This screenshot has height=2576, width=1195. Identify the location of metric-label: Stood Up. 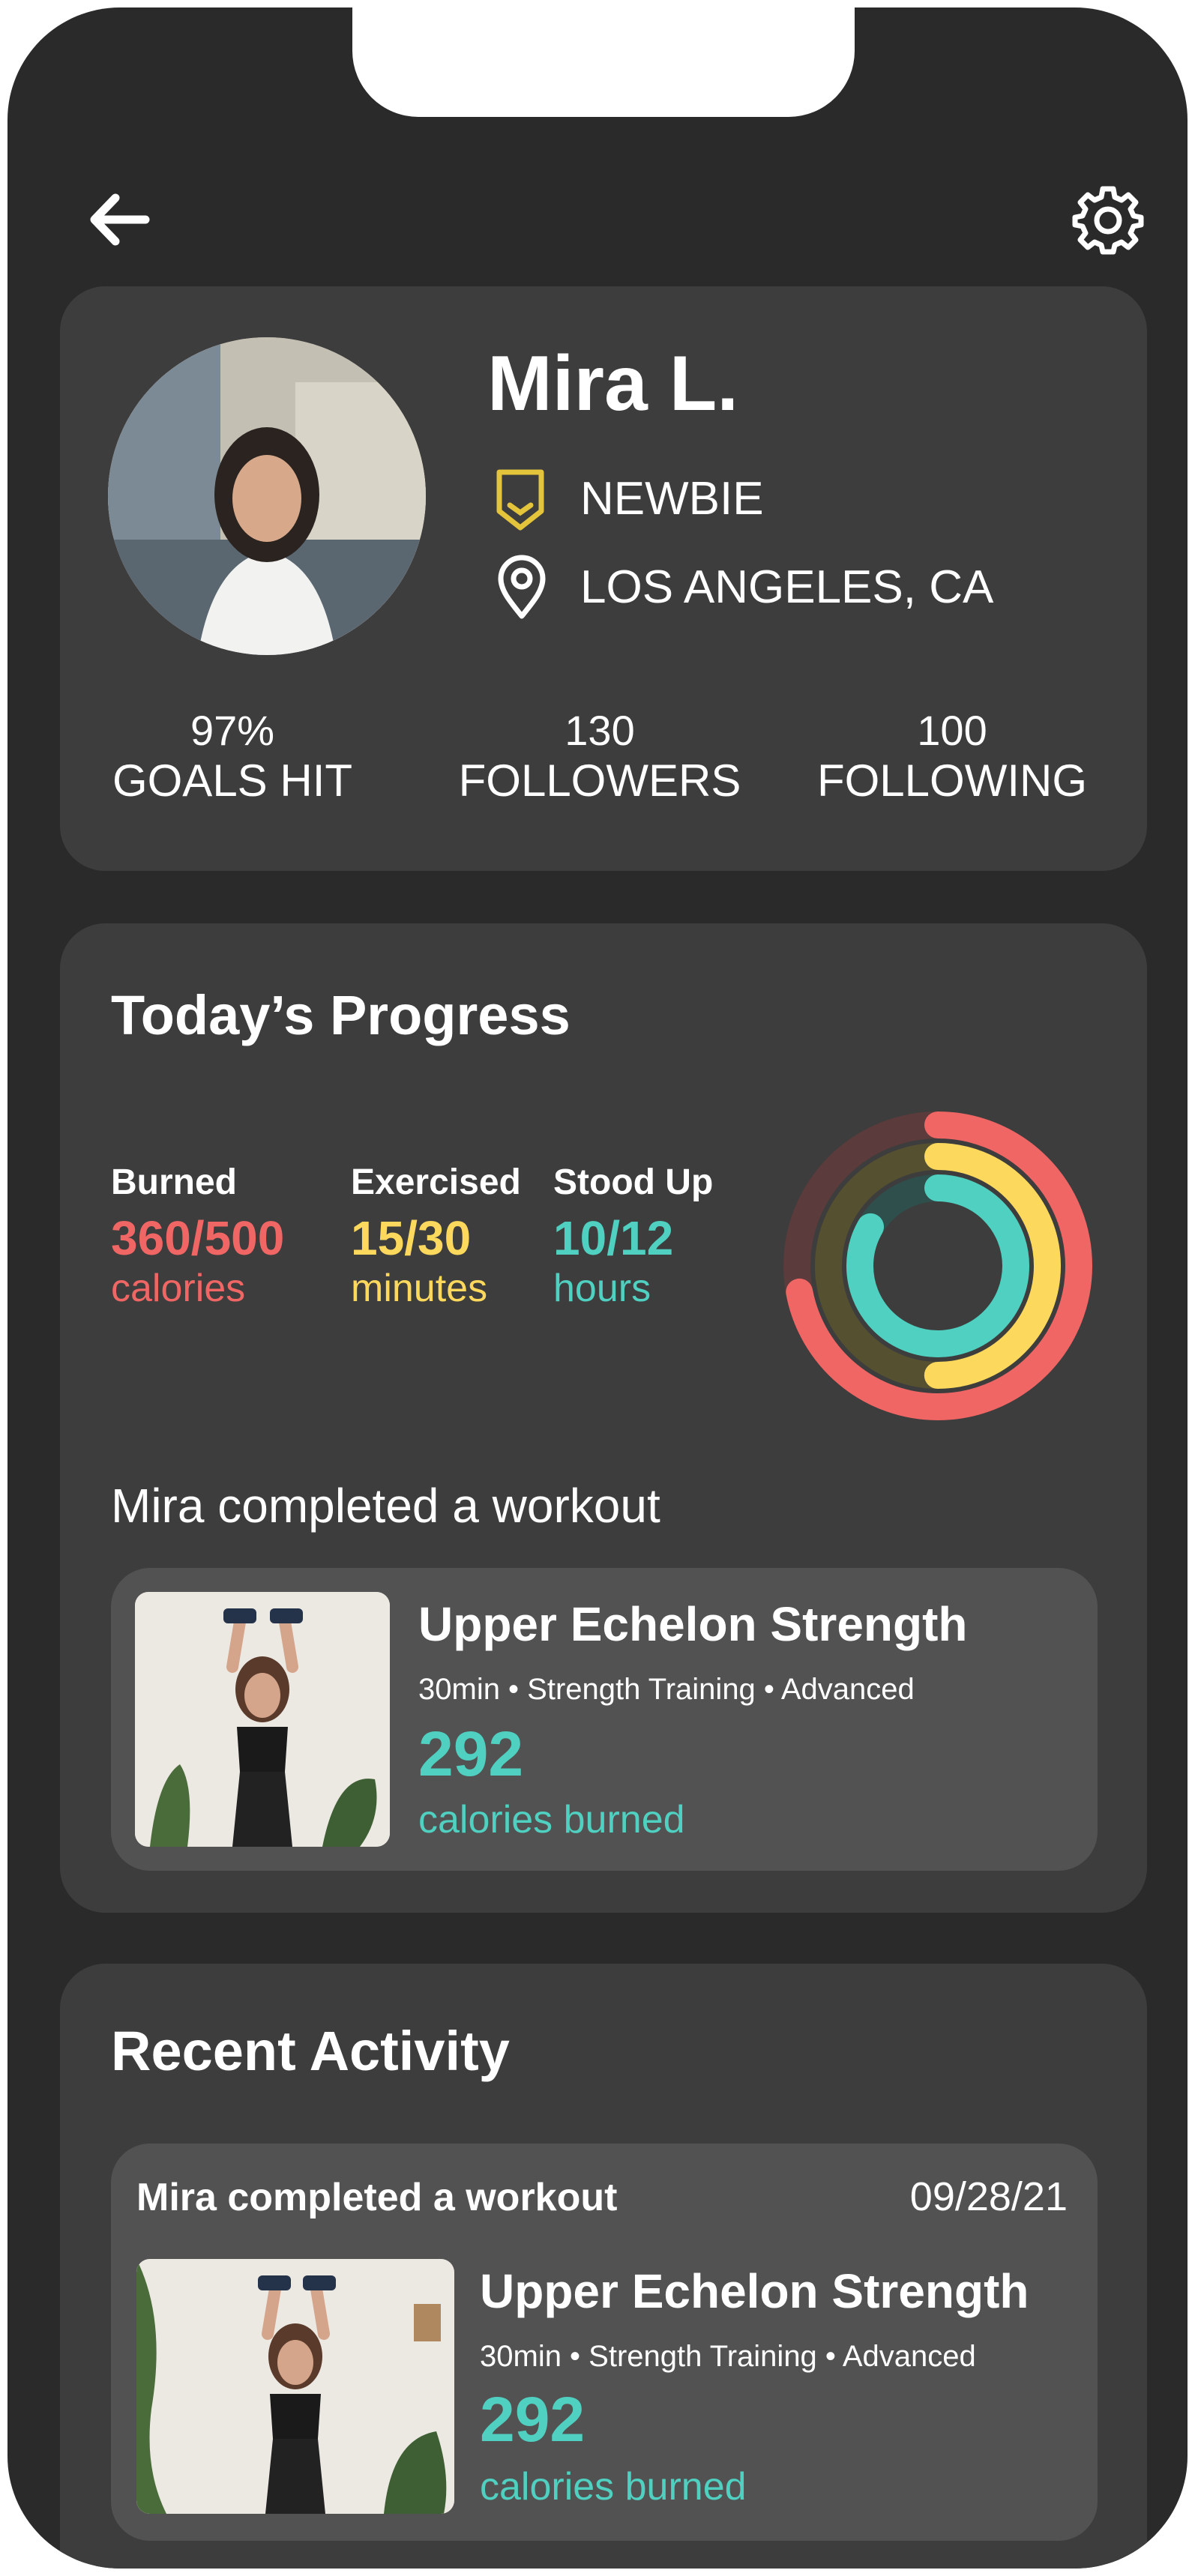
(633, 1182).